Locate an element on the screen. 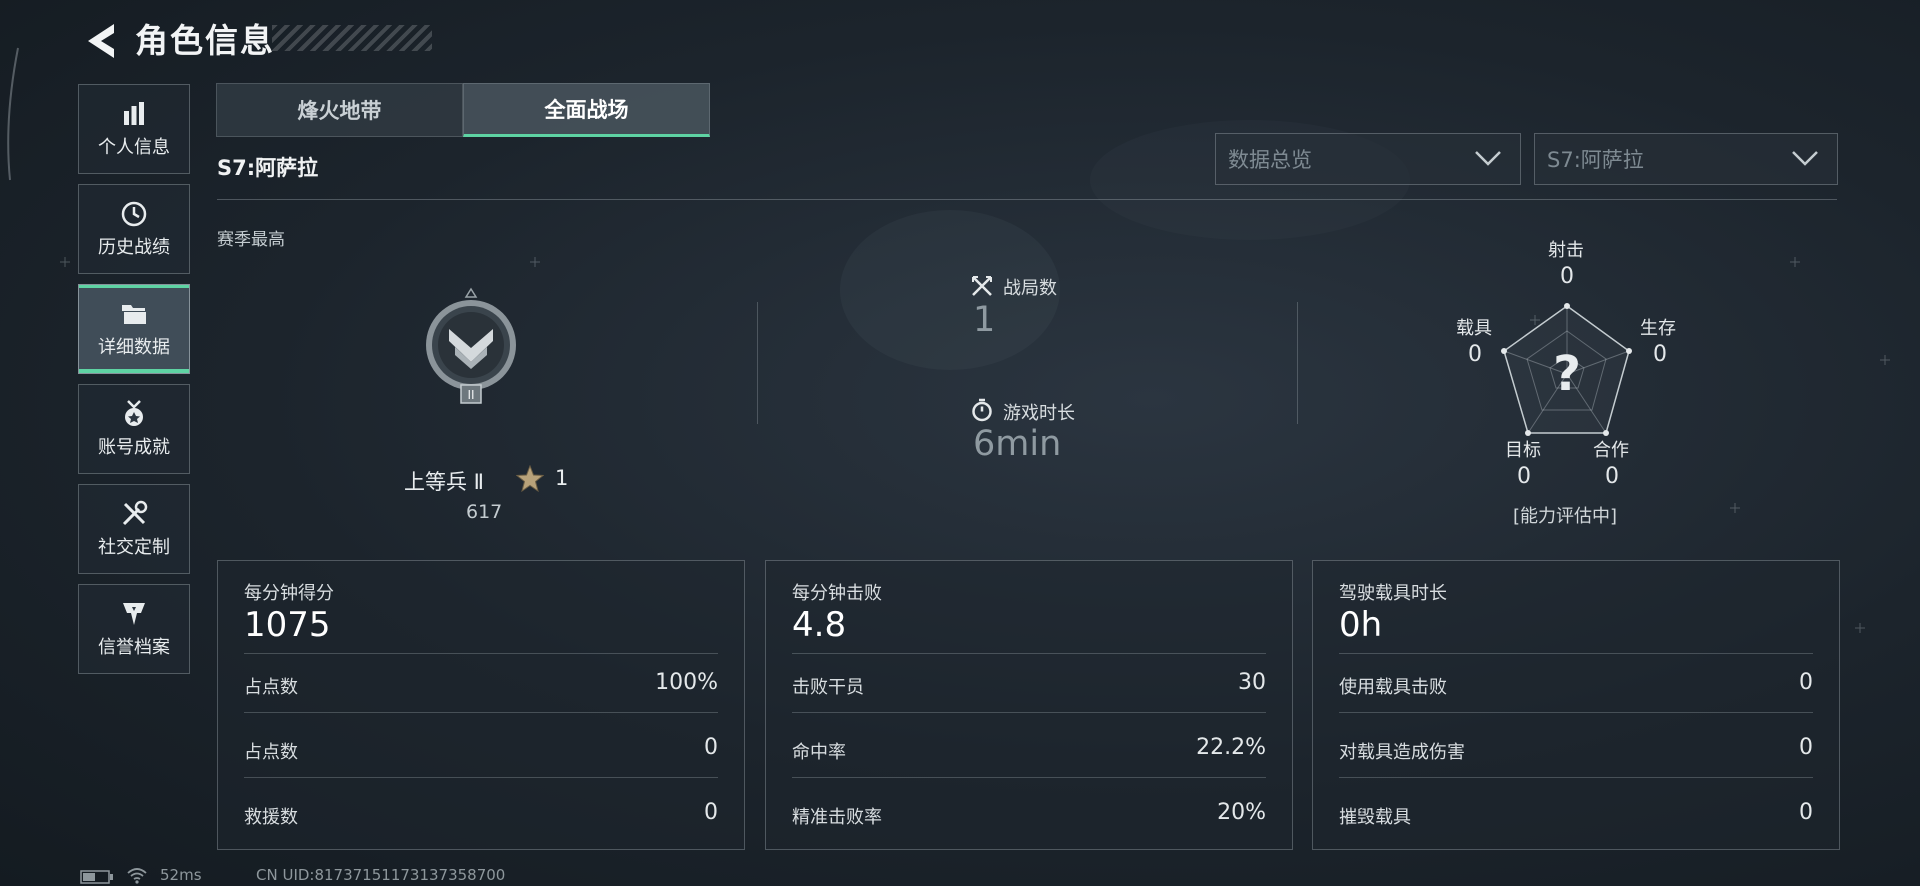  stopwatch-icon is located at coordinates (982, 410).